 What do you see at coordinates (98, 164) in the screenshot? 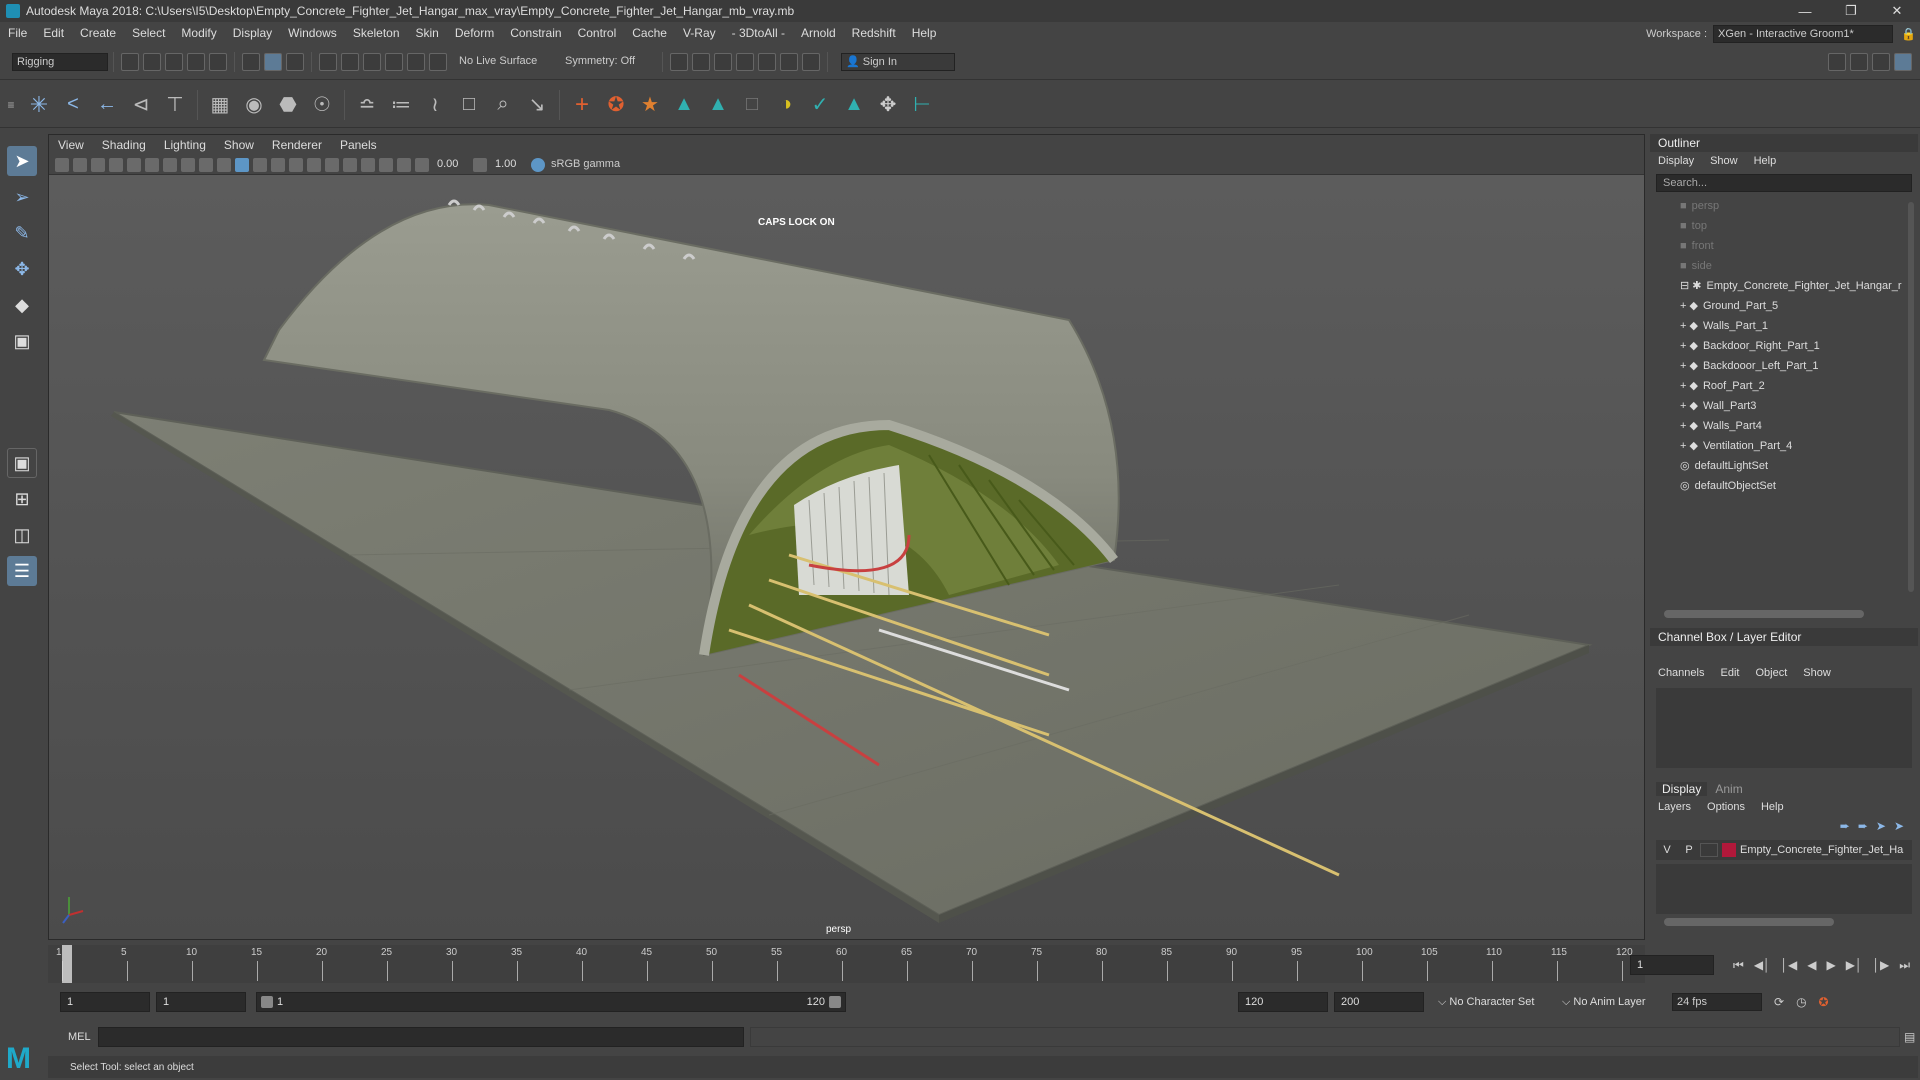
I see `image-plane-icon` at bounding box center [98, 164].